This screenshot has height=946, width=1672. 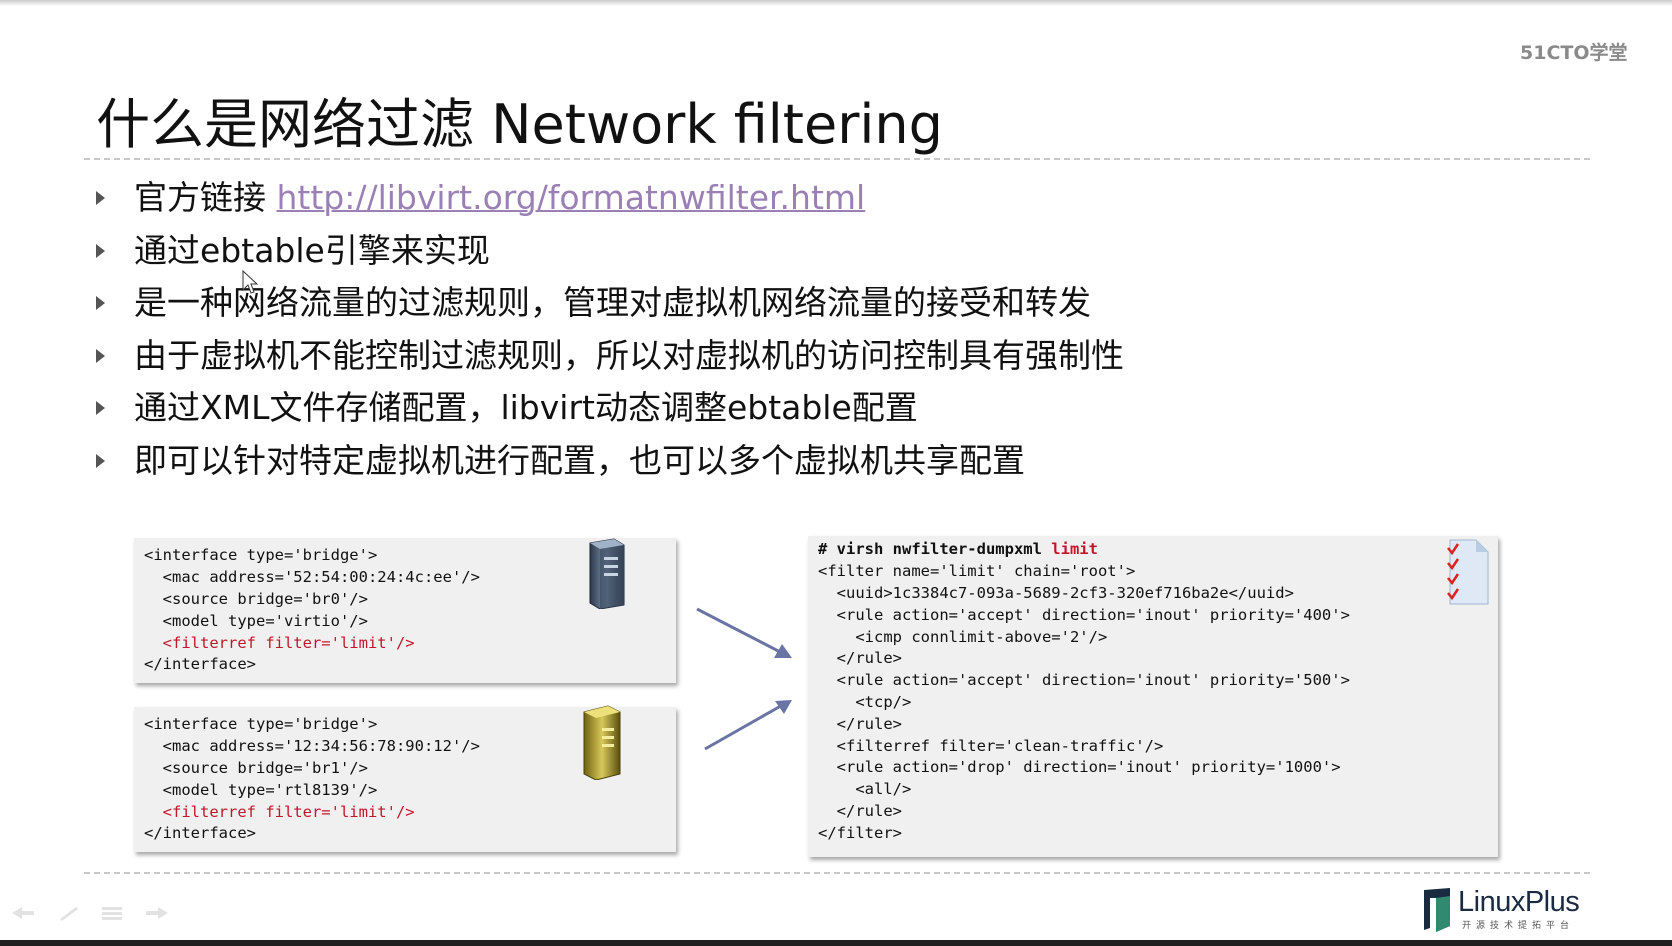 I want to click on code-line: <mac address='52:54:00:24:4c:ee'/>, so click(x=312, y=577).